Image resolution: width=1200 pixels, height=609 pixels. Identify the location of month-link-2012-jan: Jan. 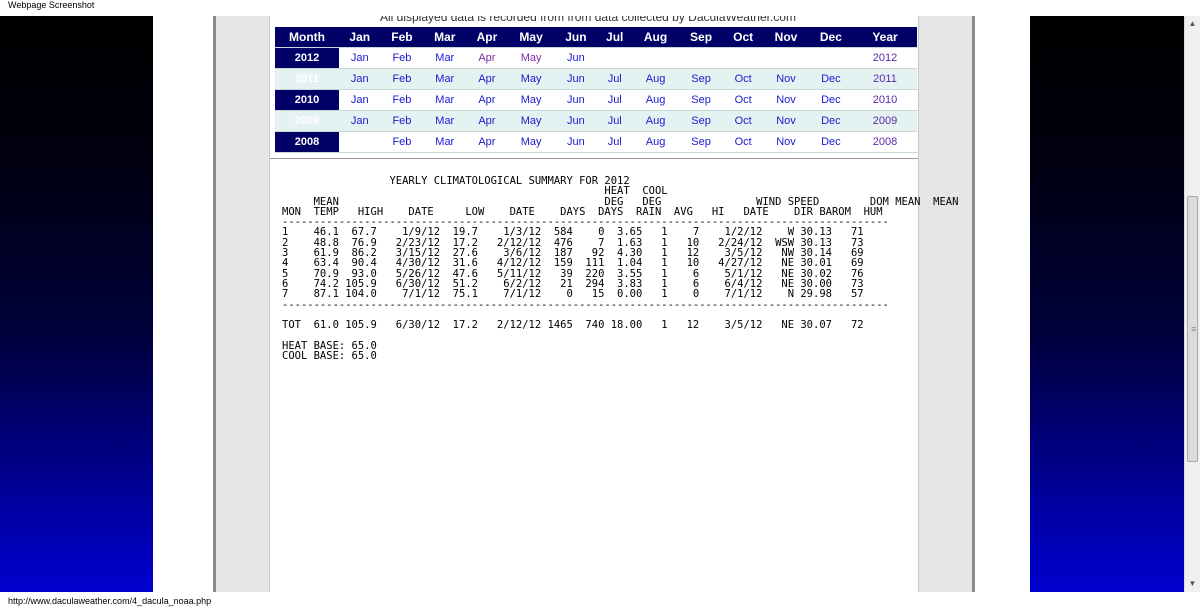
(360, 58).